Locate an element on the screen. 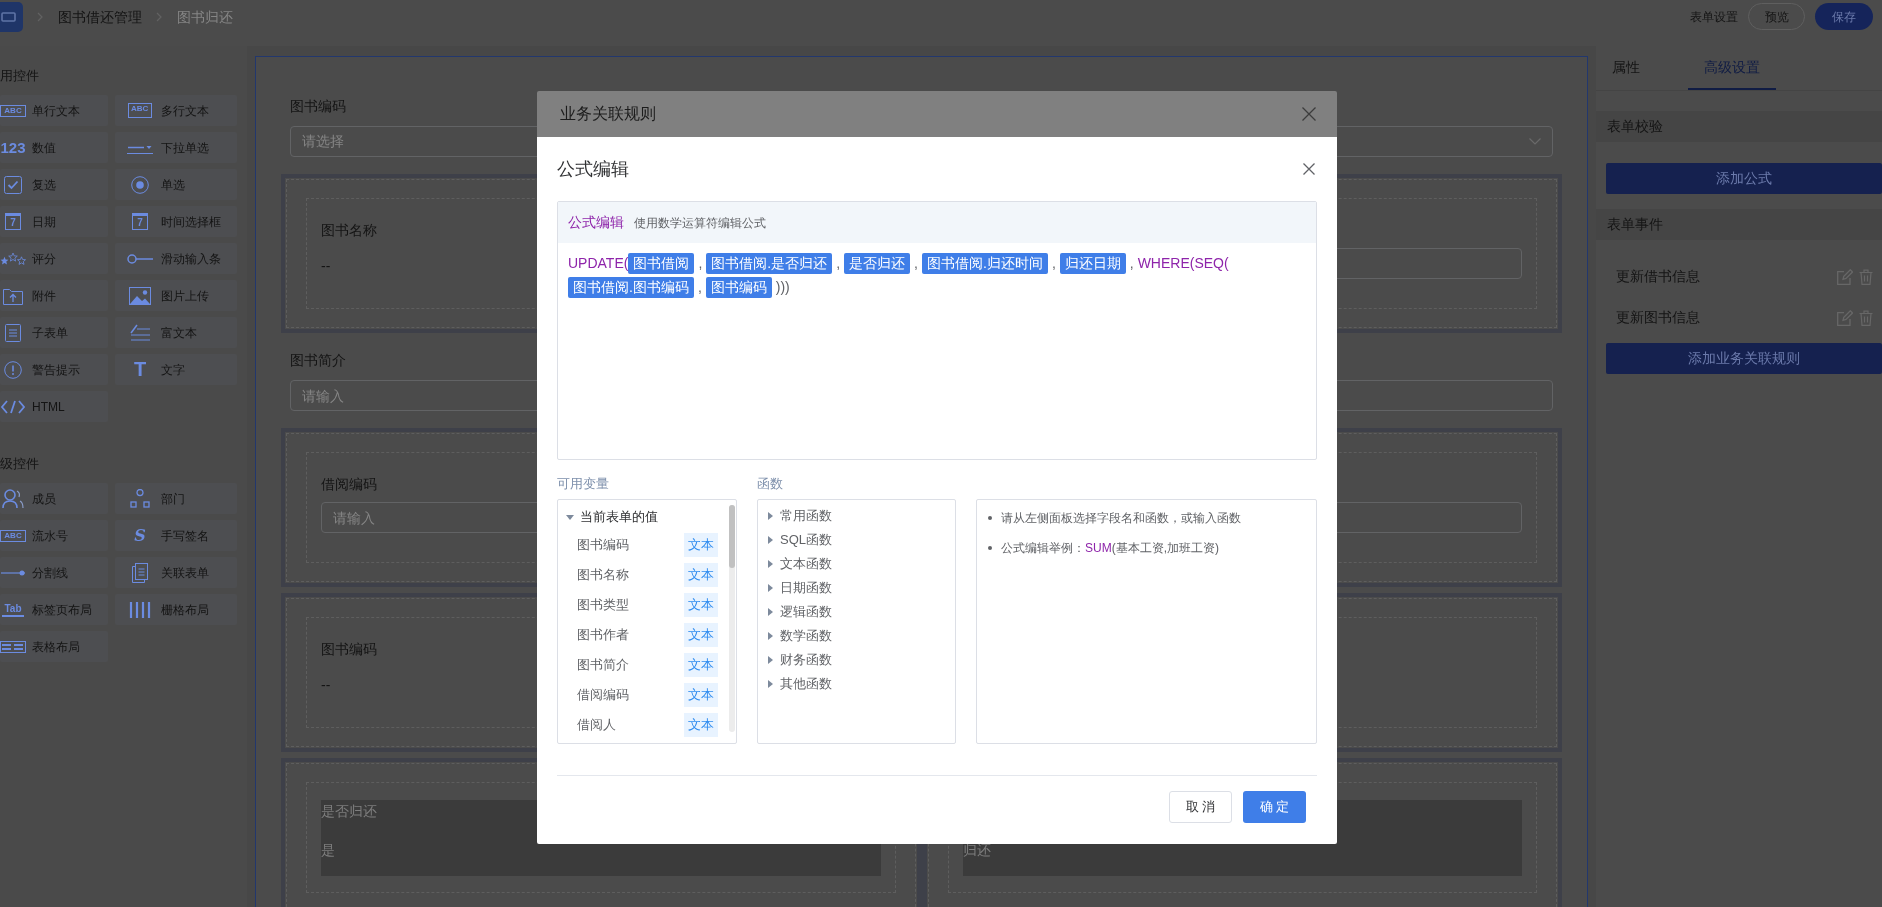  panel-label: 函数 is located at coordinates (770, 484).